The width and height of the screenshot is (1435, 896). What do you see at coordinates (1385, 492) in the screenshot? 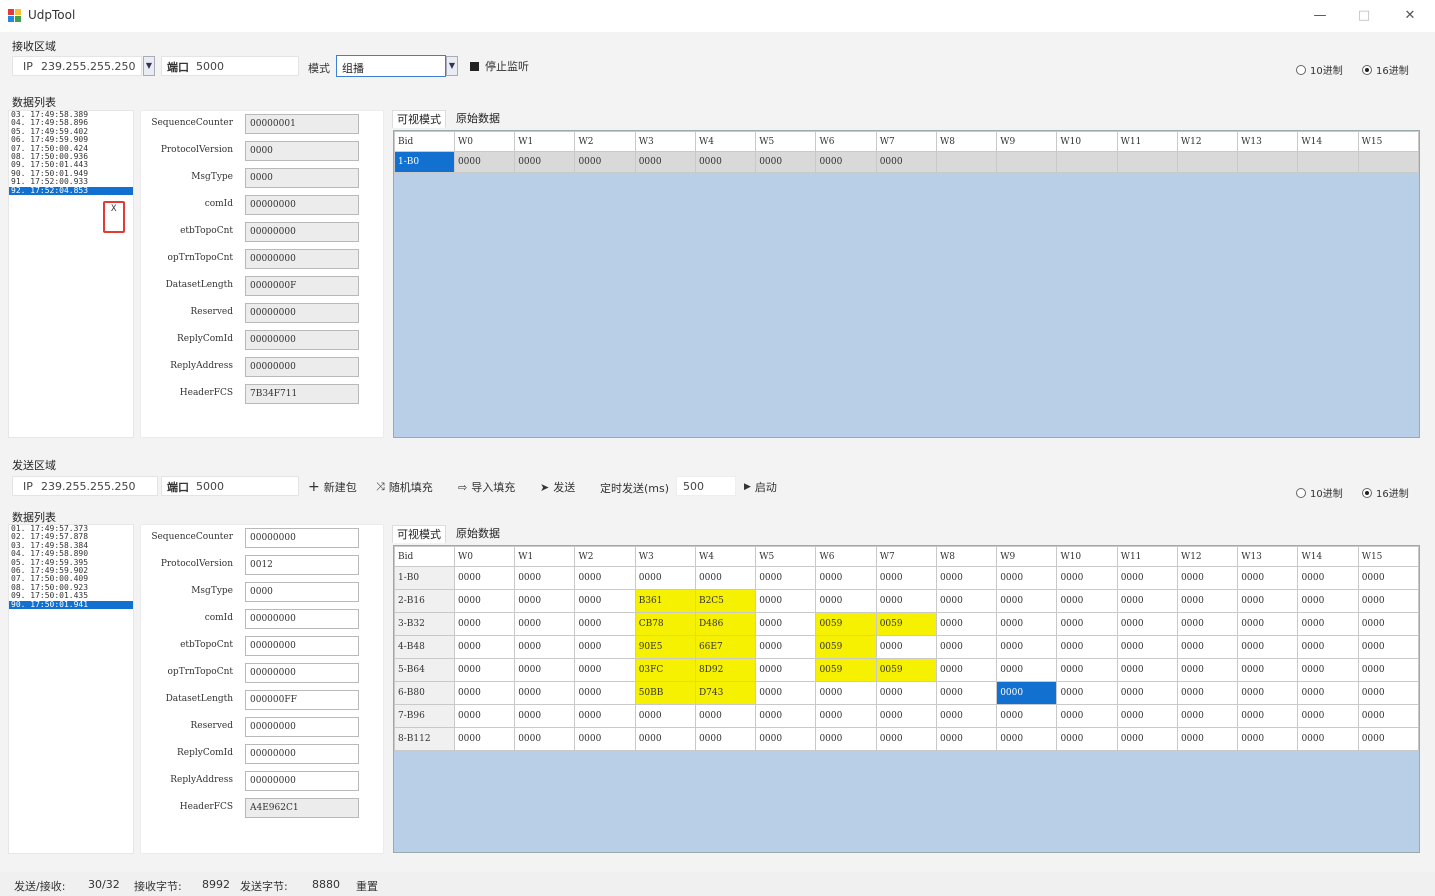
I see `send-radio-hex: 16进制` at bounding box center [1385, 492].